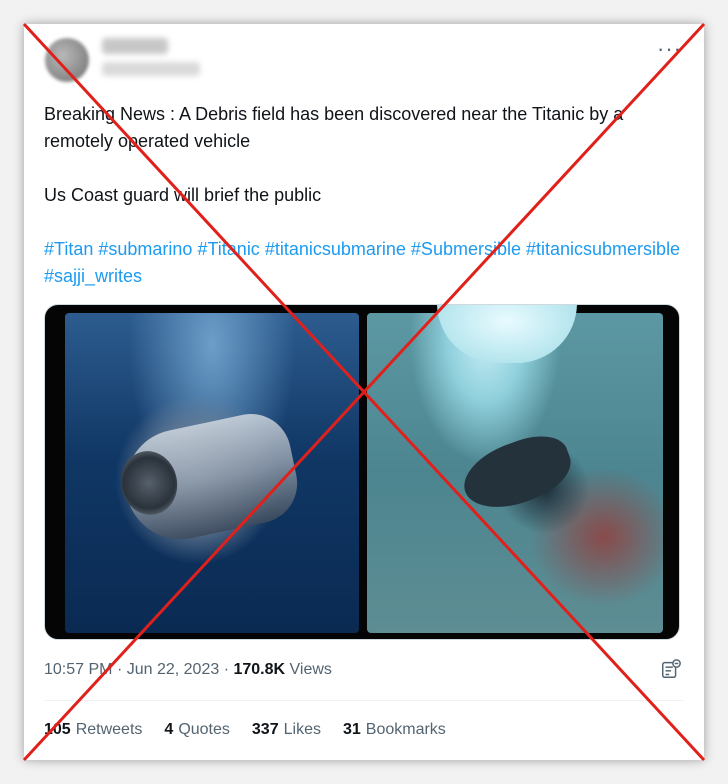  I want to click on tweet-meta: 10:57 PM · Jun 22, 2023 · 170.8K Views, so click(188, 669).